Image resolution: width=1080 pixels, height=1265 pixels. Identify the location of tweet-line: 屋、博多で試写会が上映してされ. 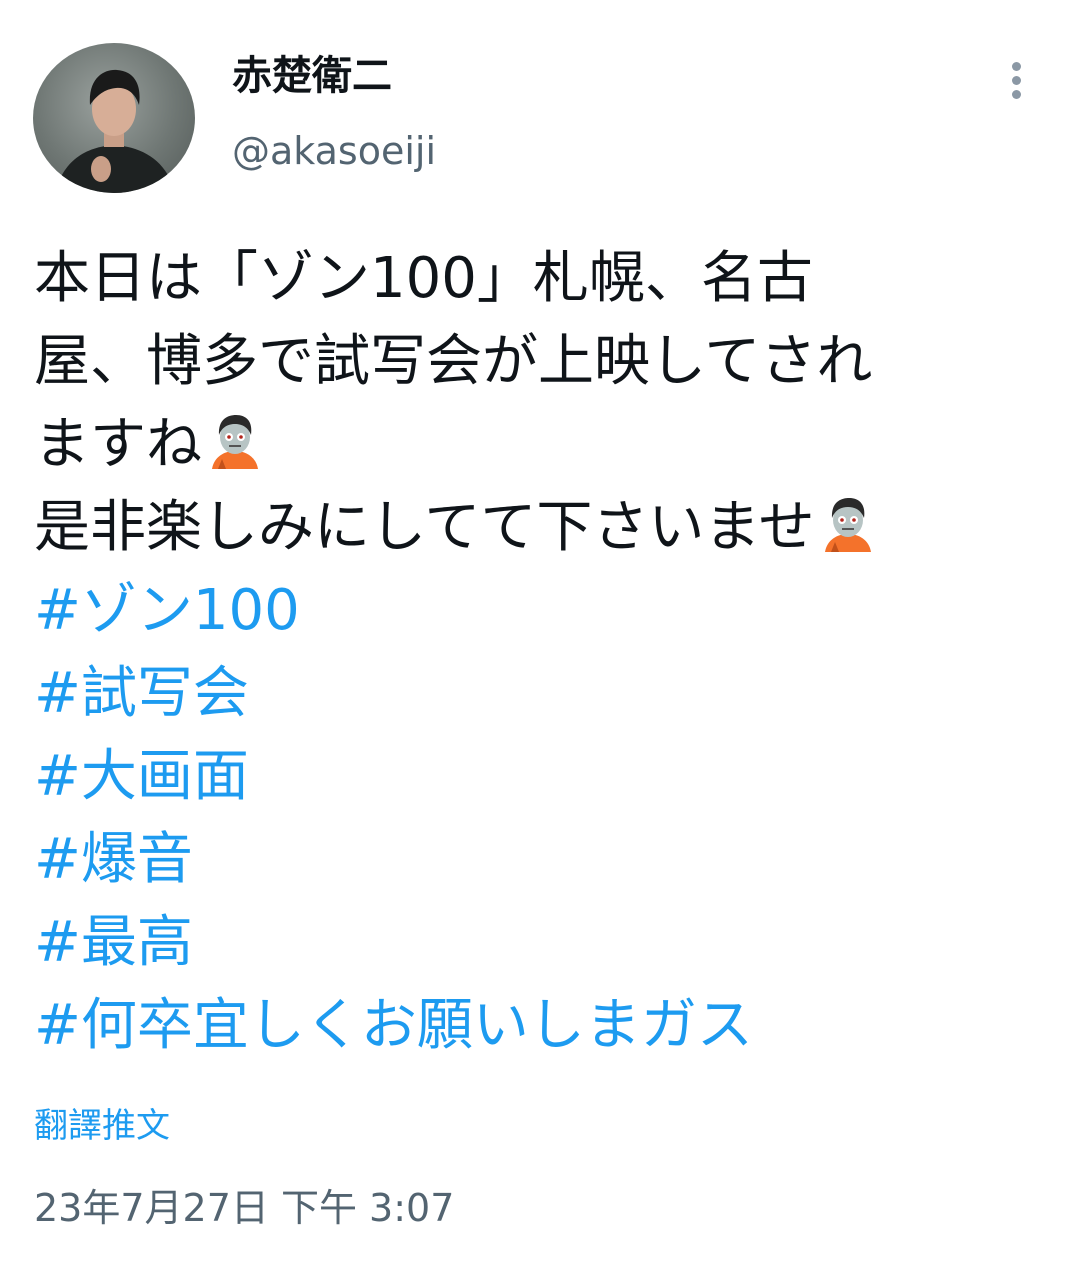
(539, 361).